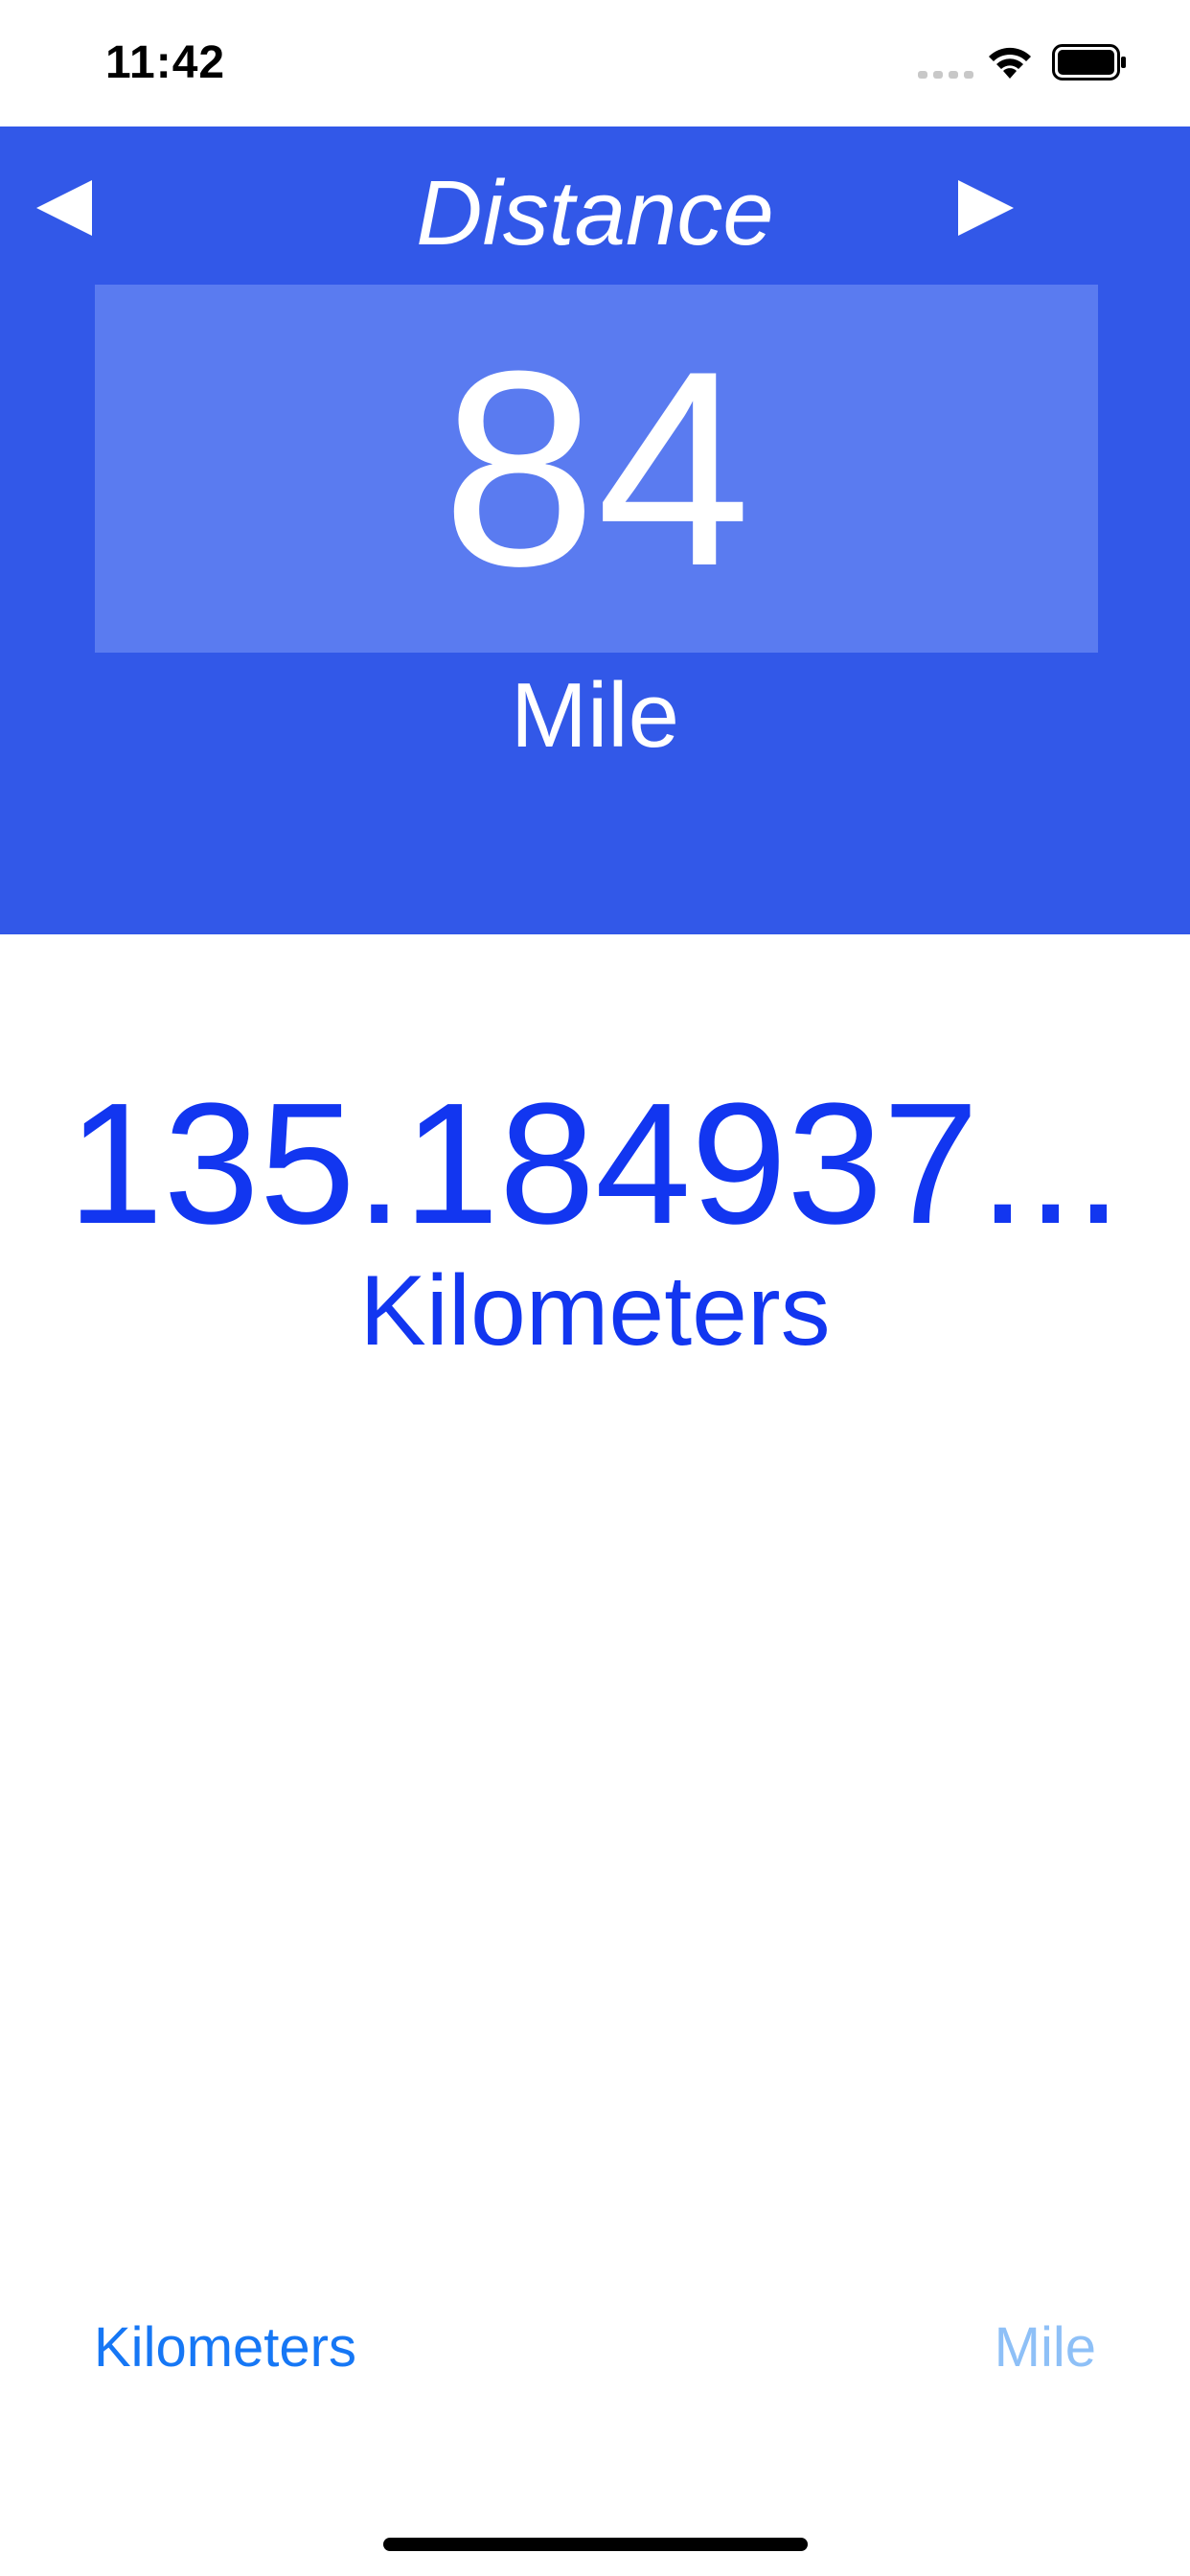  I want to click on status-bar: 11:42, so click(595, 63).